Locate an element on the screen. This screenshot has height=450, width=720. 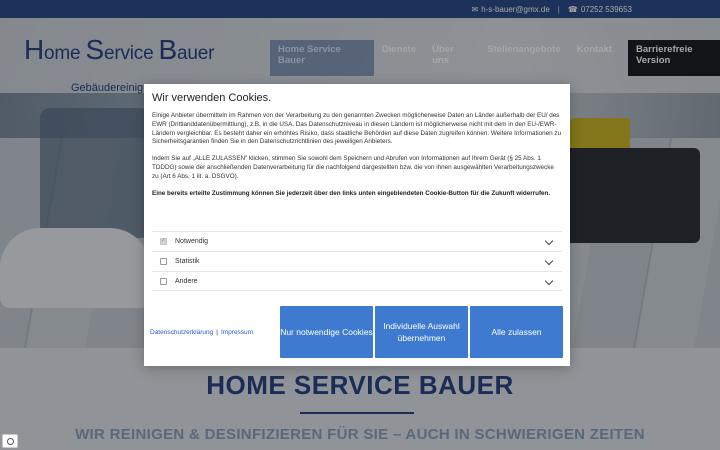
checkbox-statistik is located at coordinates (163, 261).